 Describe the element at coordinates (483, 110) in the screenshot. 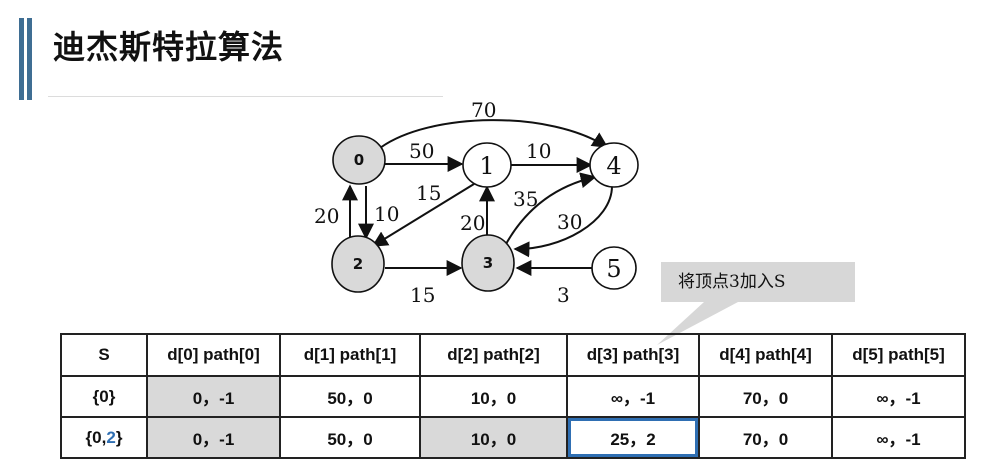

I see `edge-weight-0-4: 70` at that location.